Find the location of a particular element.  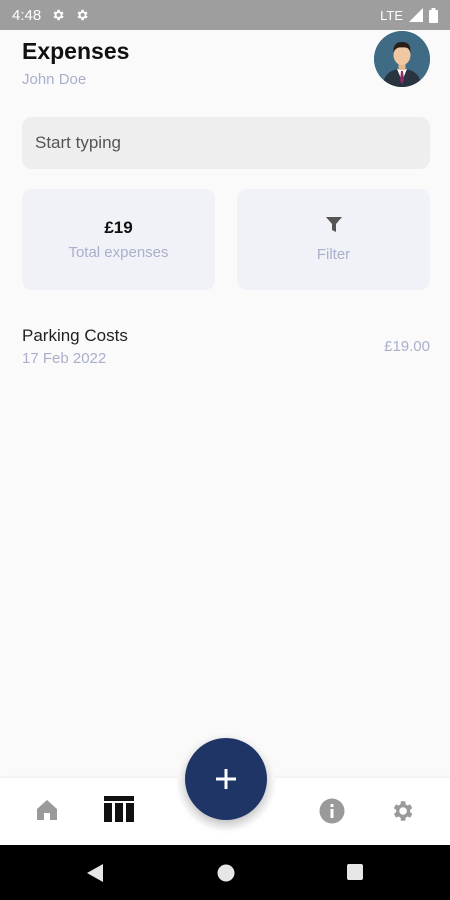

battery-icon is located at coordinates (433, 15).